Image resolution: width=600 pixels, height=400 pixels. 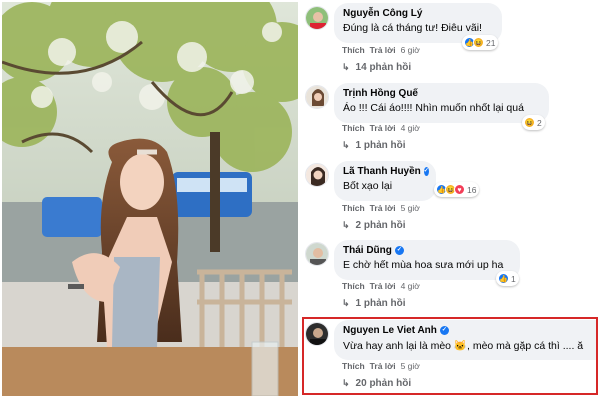 What do you see at coordinates (503, 278) in the screenshot?
I see `like-icon: 👍` at bounding box center [503, 278].